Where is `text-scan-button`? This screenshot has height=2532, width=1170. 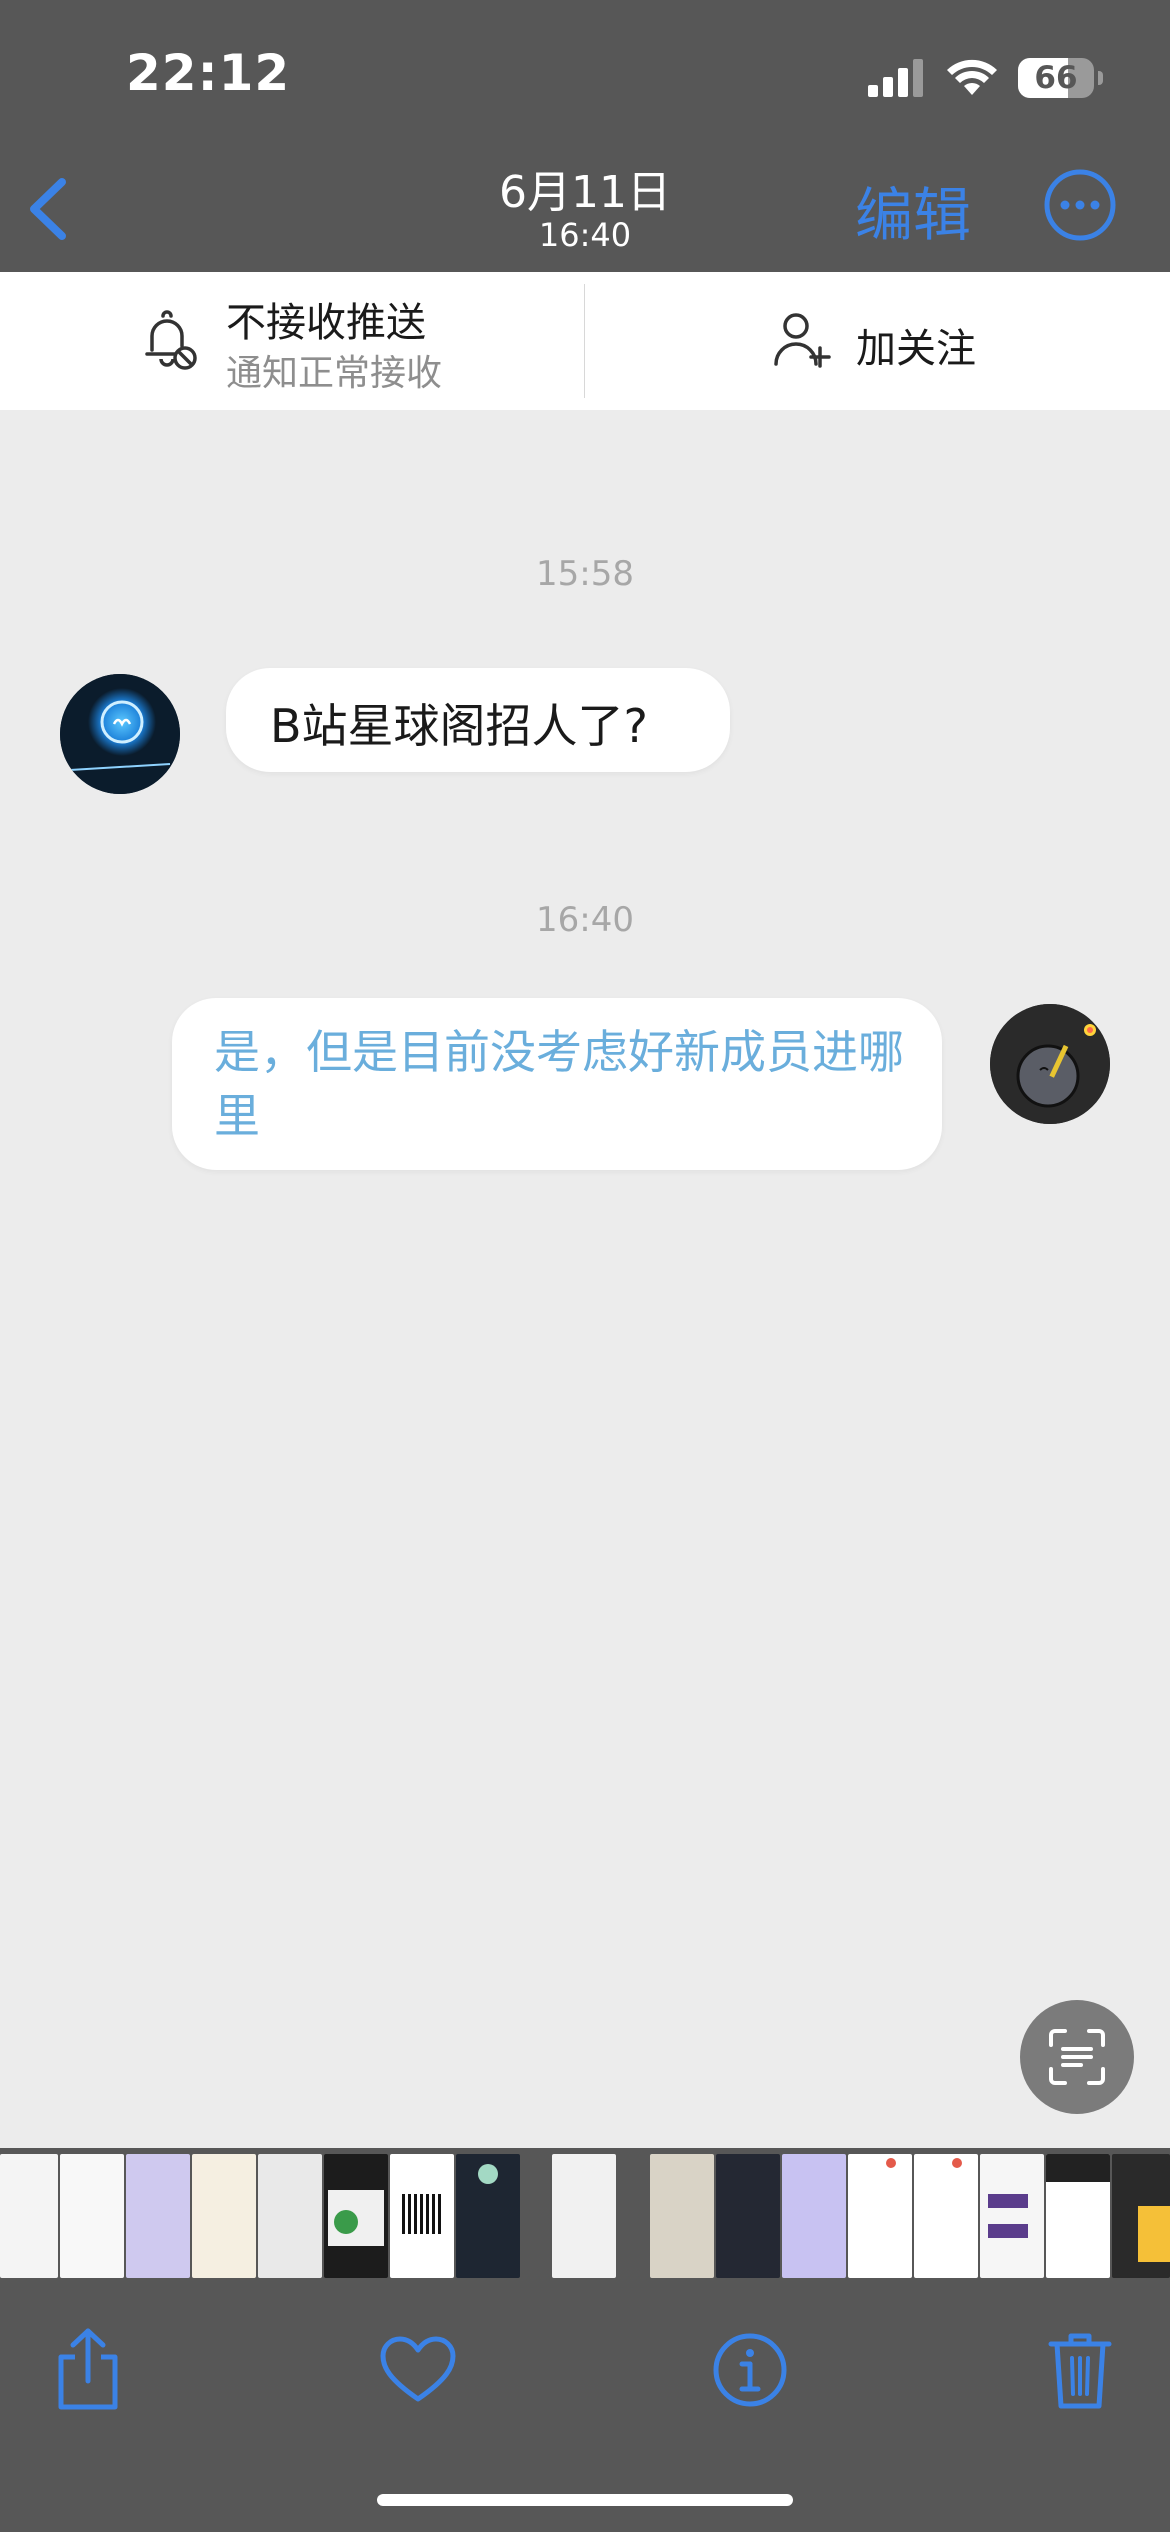
text-scan-button is located at coordinates (1077, 2057).